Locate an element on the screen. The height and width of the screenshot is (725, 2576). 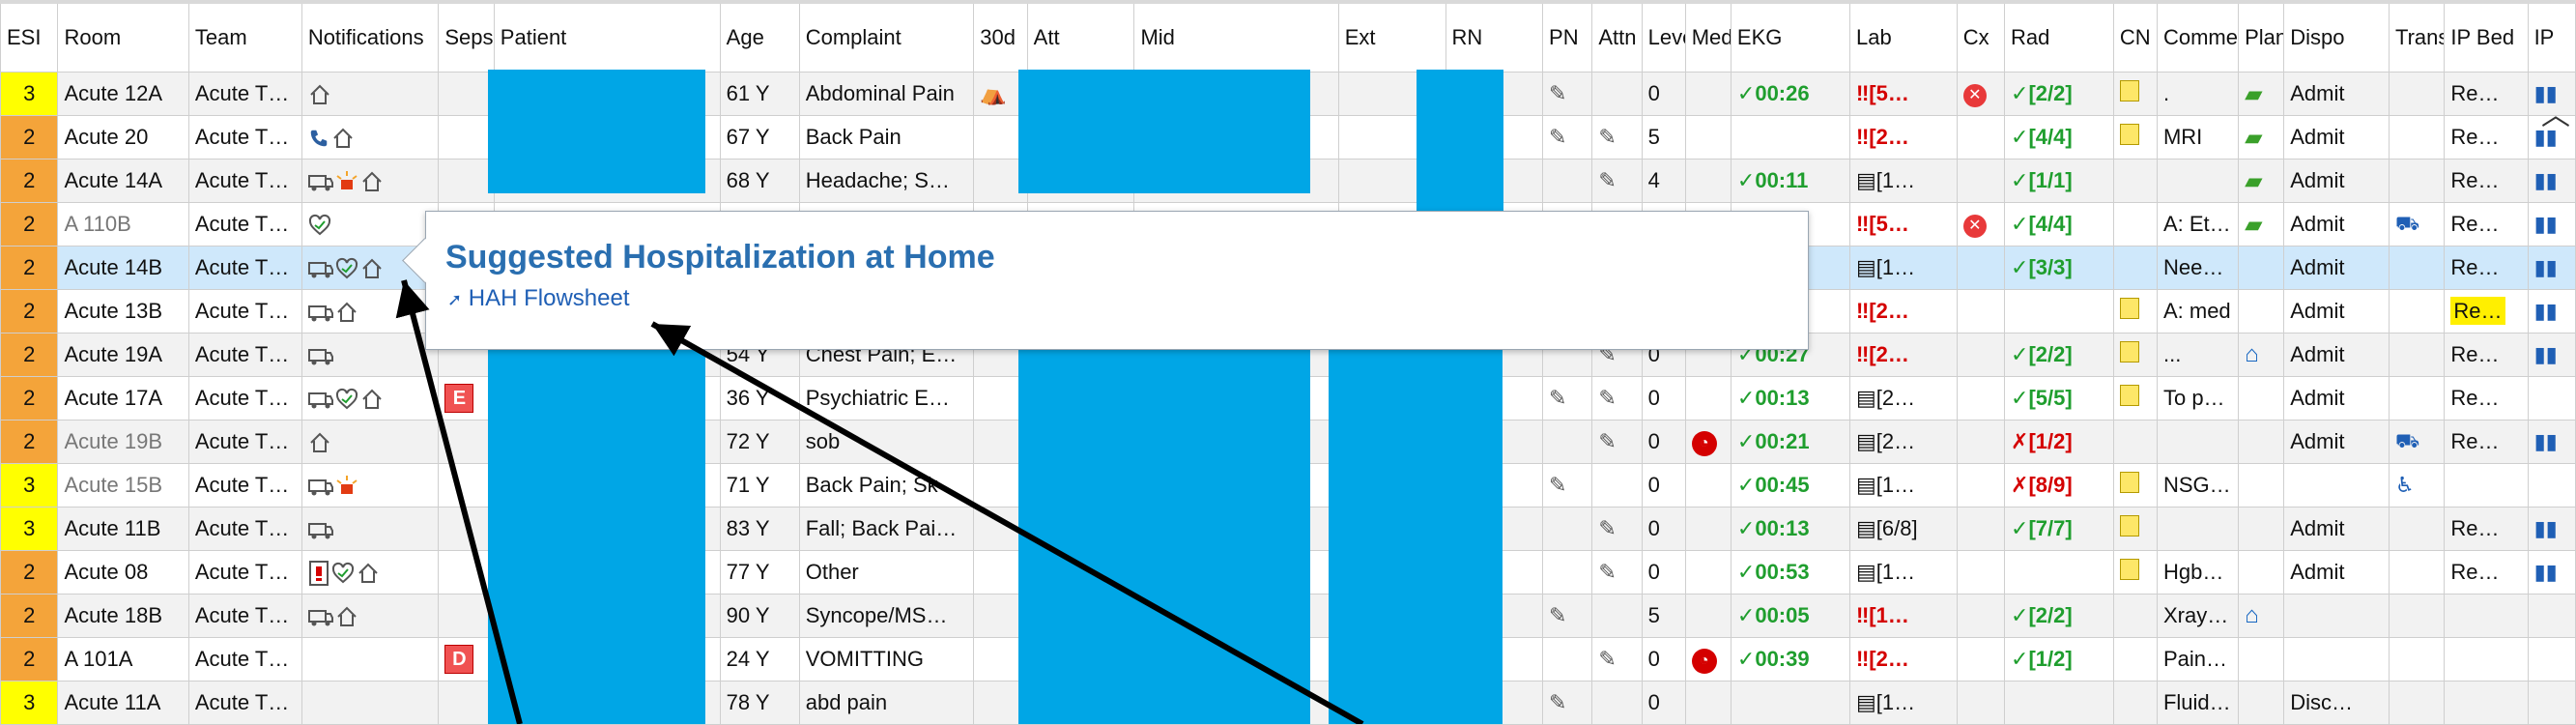
col-header-transport: Transport is located at coordinates (2417, 36).